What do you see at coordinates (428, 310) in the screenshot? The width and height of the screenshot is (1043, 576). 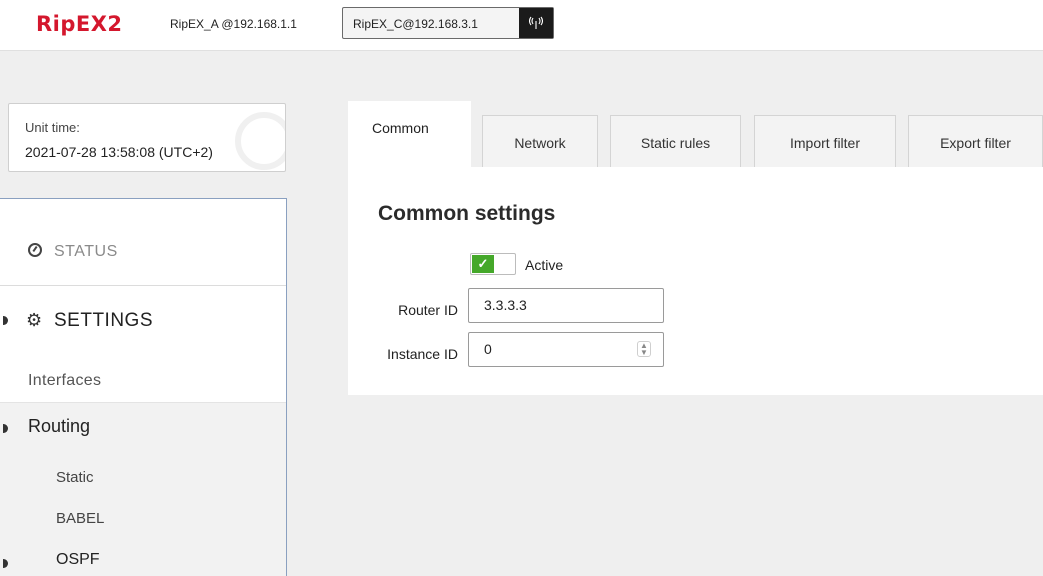 I see `router-id-label: Router ID` at bounding box center [428, 310].